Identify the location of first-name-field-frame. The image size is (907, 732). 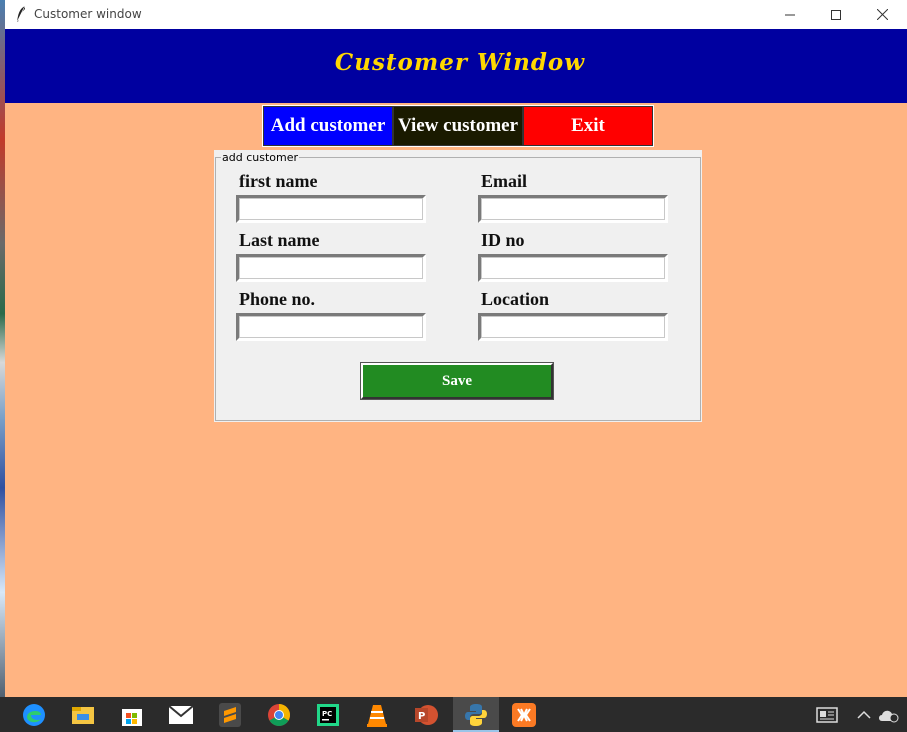
(331, 209).